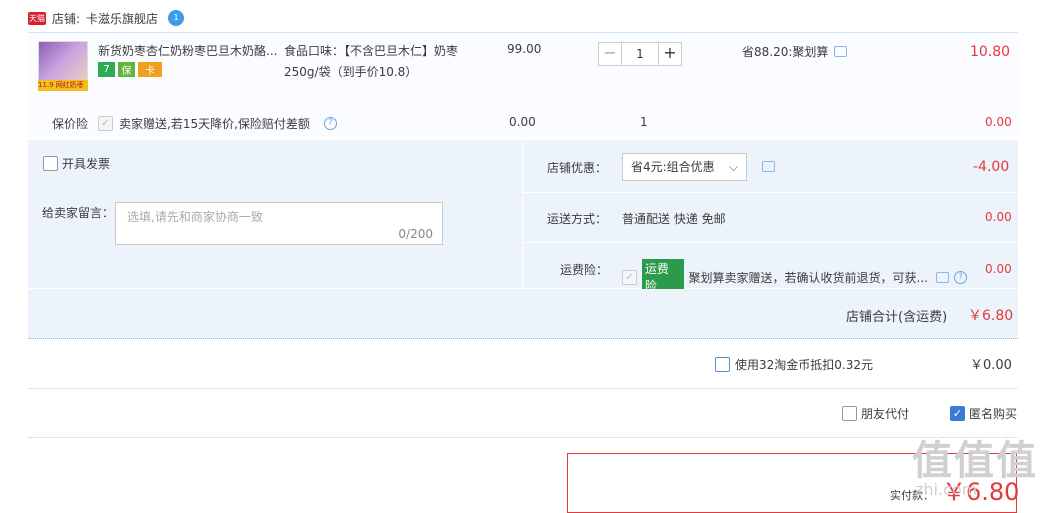  What do you see at coordinates (610, 54) in the screenshot?
I see `quantity-minus-button: −` at bounding box center [610, 54].